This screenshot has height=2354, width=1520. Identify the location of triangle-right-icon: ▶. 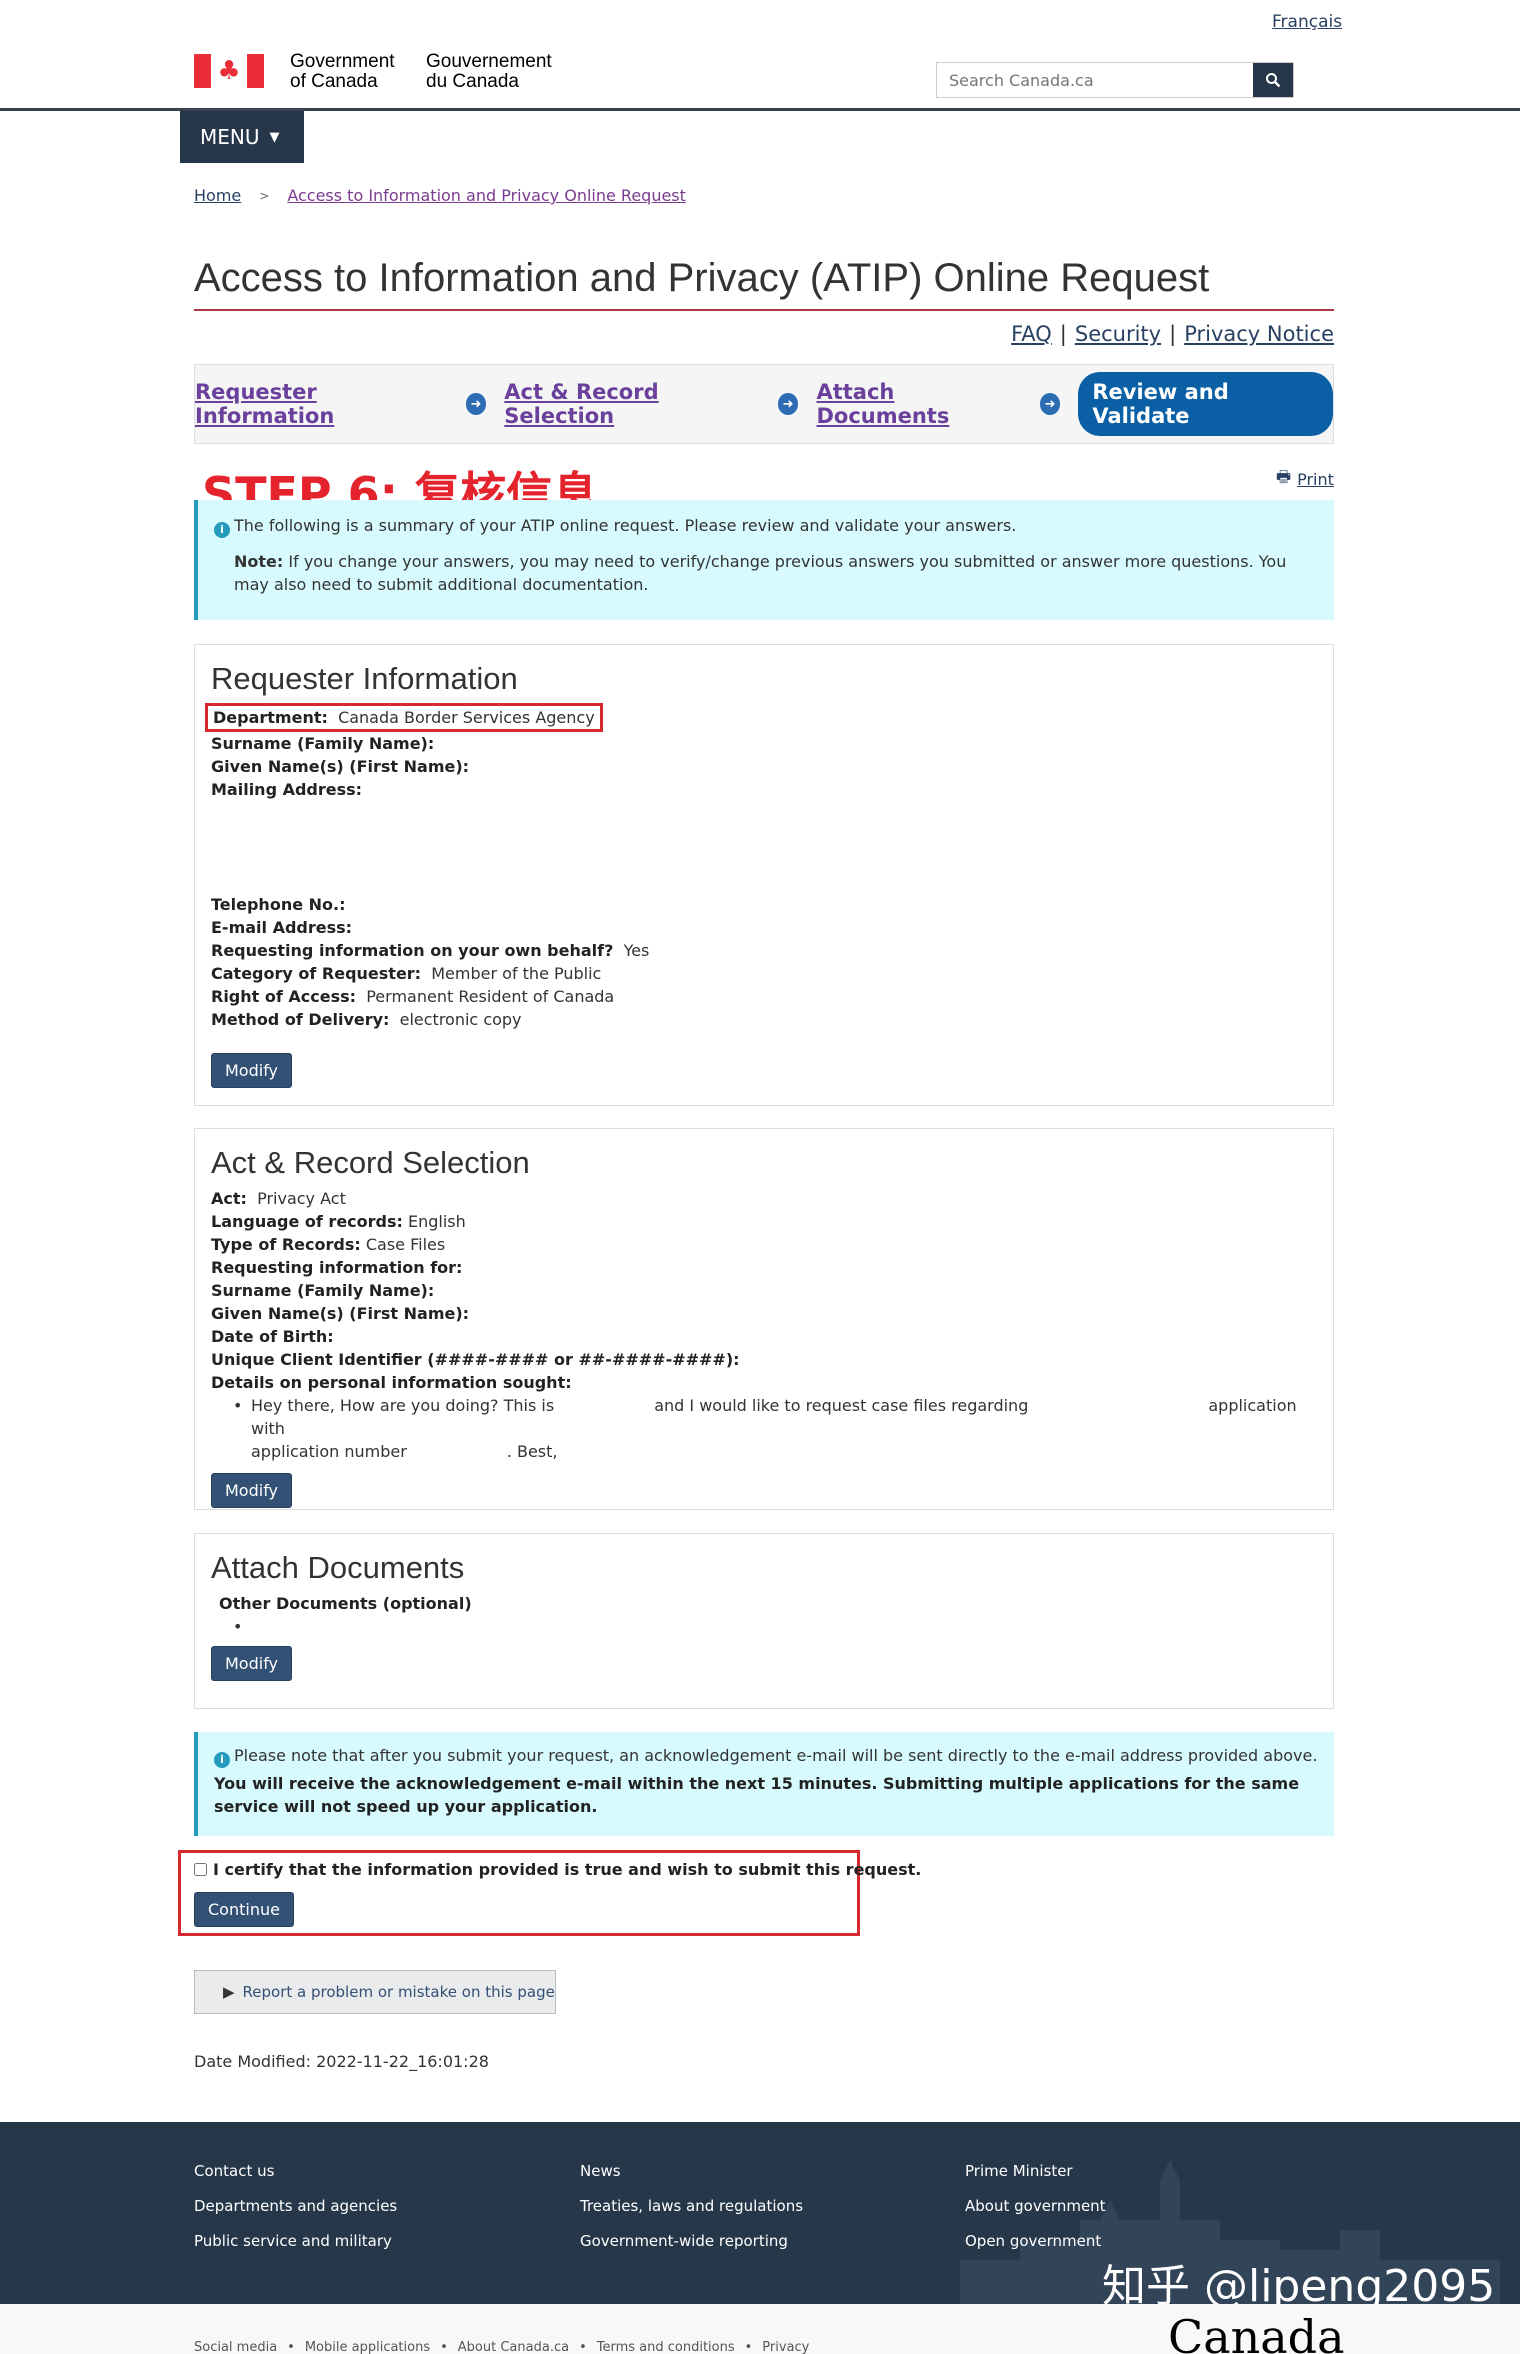
(229, 1992).